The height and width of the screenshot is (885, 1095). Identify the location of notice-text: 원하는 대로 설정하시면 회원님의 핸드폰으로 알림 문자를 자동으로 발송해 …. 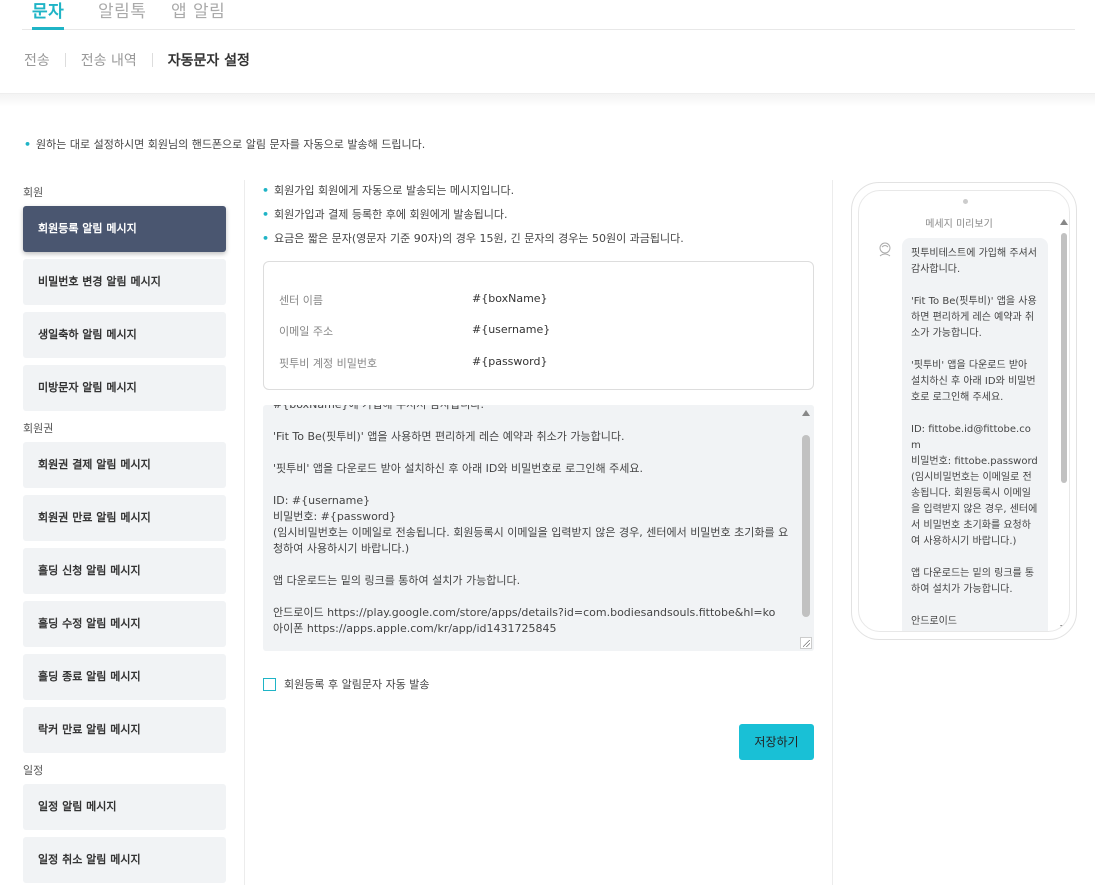
(231, 144).